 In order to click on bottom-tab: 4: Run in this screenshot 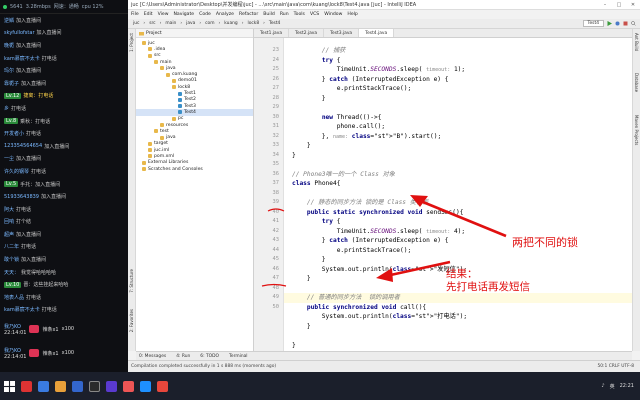, I will do `click(183, 356)`.